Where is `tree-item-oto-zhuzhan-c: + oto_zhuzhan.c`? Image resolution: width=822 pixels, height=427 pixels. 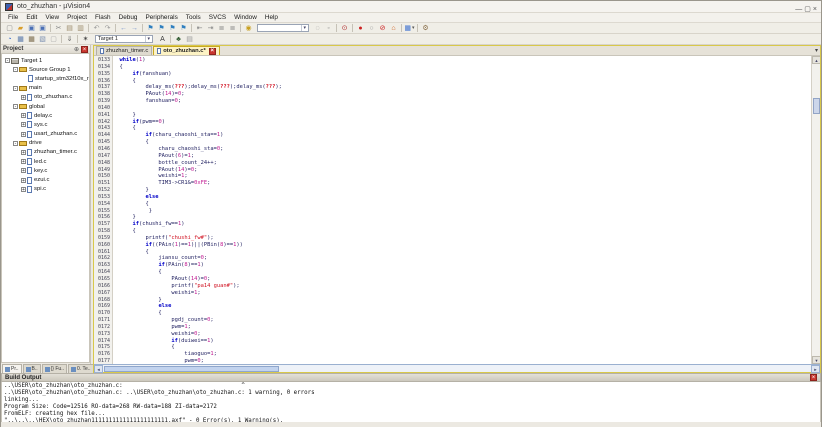
tree-item-oto-zhuzhan-c: + oto_zhuzhan.c is located at coordinates (45, 97).